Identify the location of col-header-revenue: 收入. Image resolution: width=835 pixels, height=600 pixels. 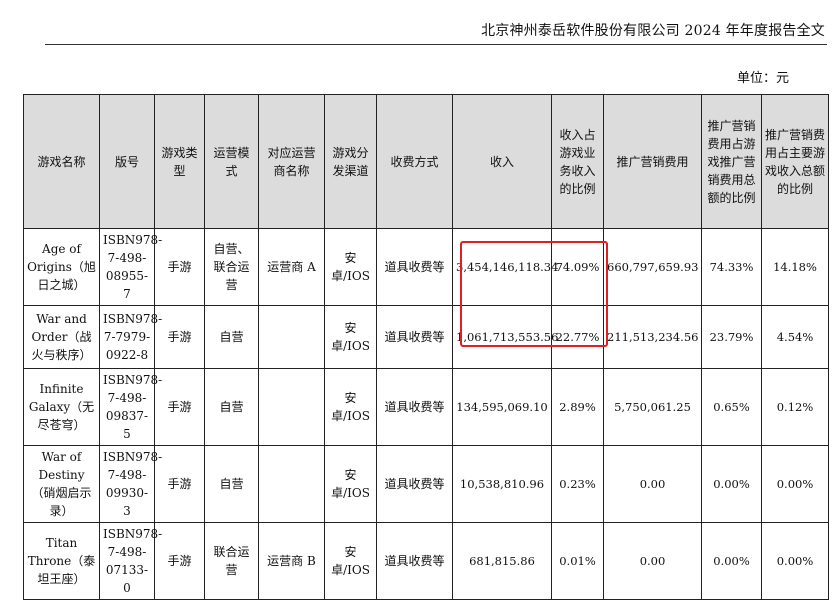
(502, 161).